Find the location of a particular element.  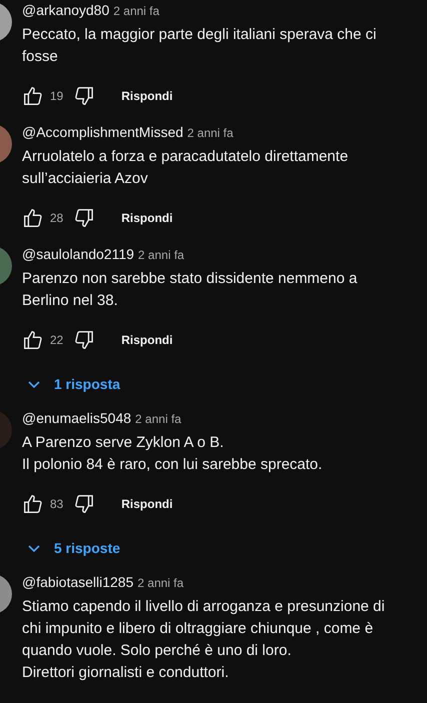

view-replies-button: 1 risposta is located at coordinates (71, 384).